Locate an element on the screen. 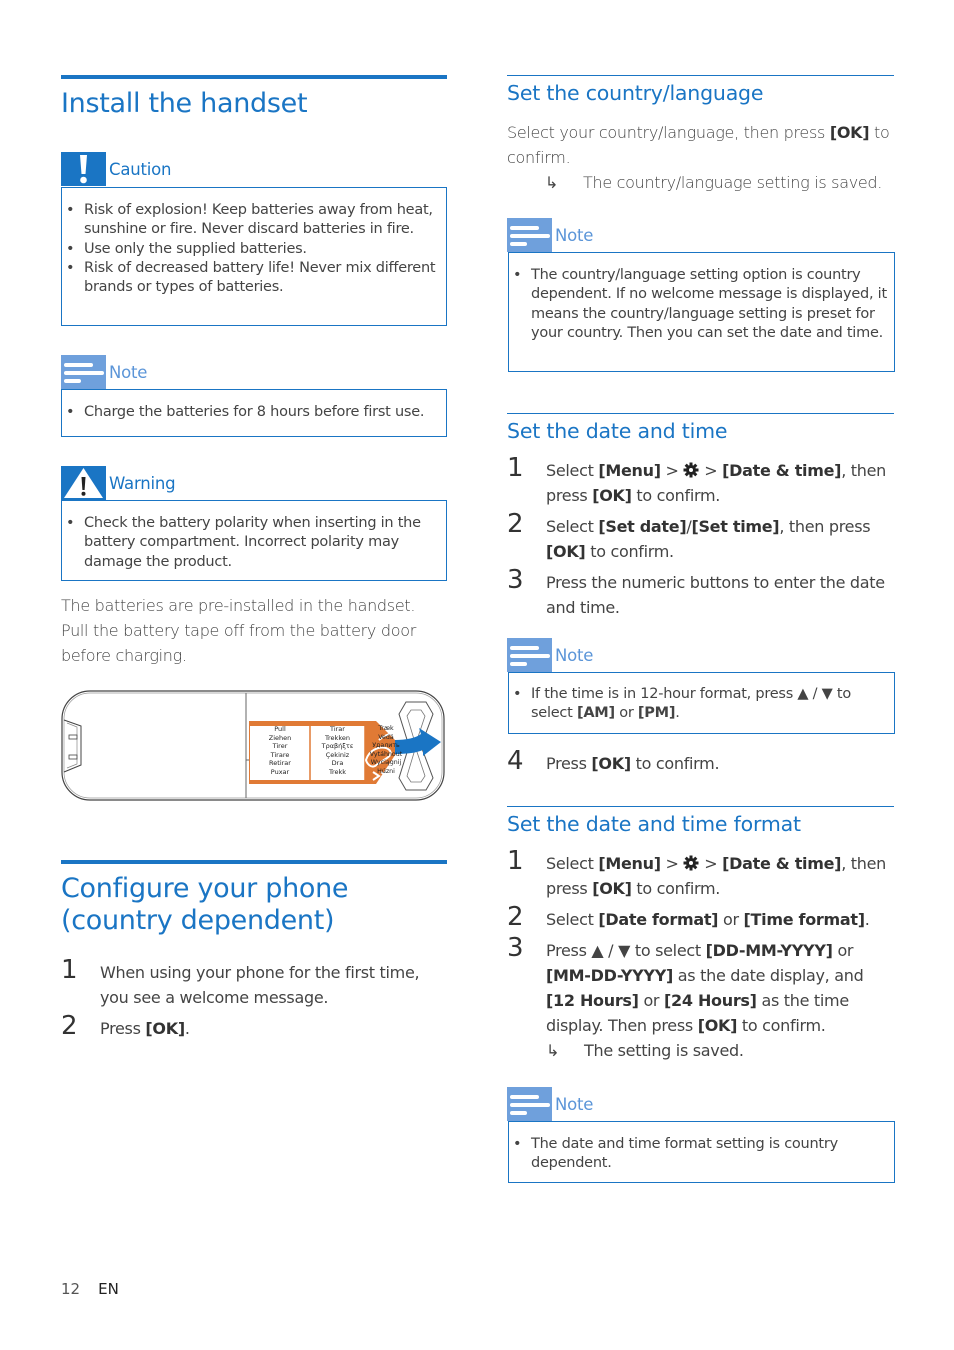  page-footer: 12 EN is located at coordinates (90, 1289).